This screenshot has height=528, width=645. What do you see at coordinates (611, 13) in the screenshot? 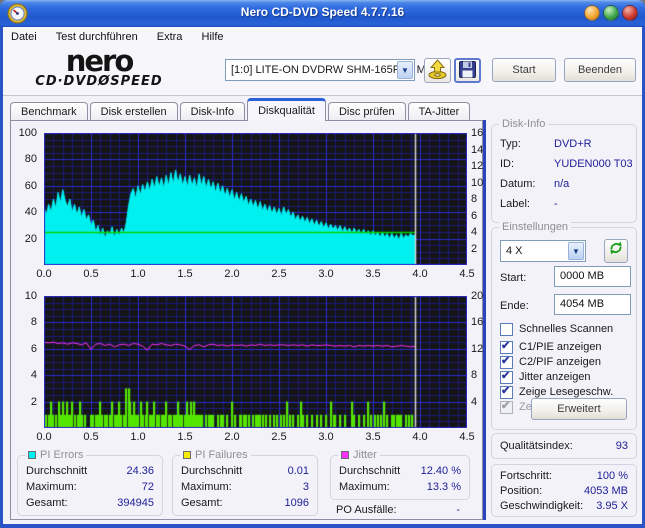
I see `maximize-button` at bounding box center [611, 13].